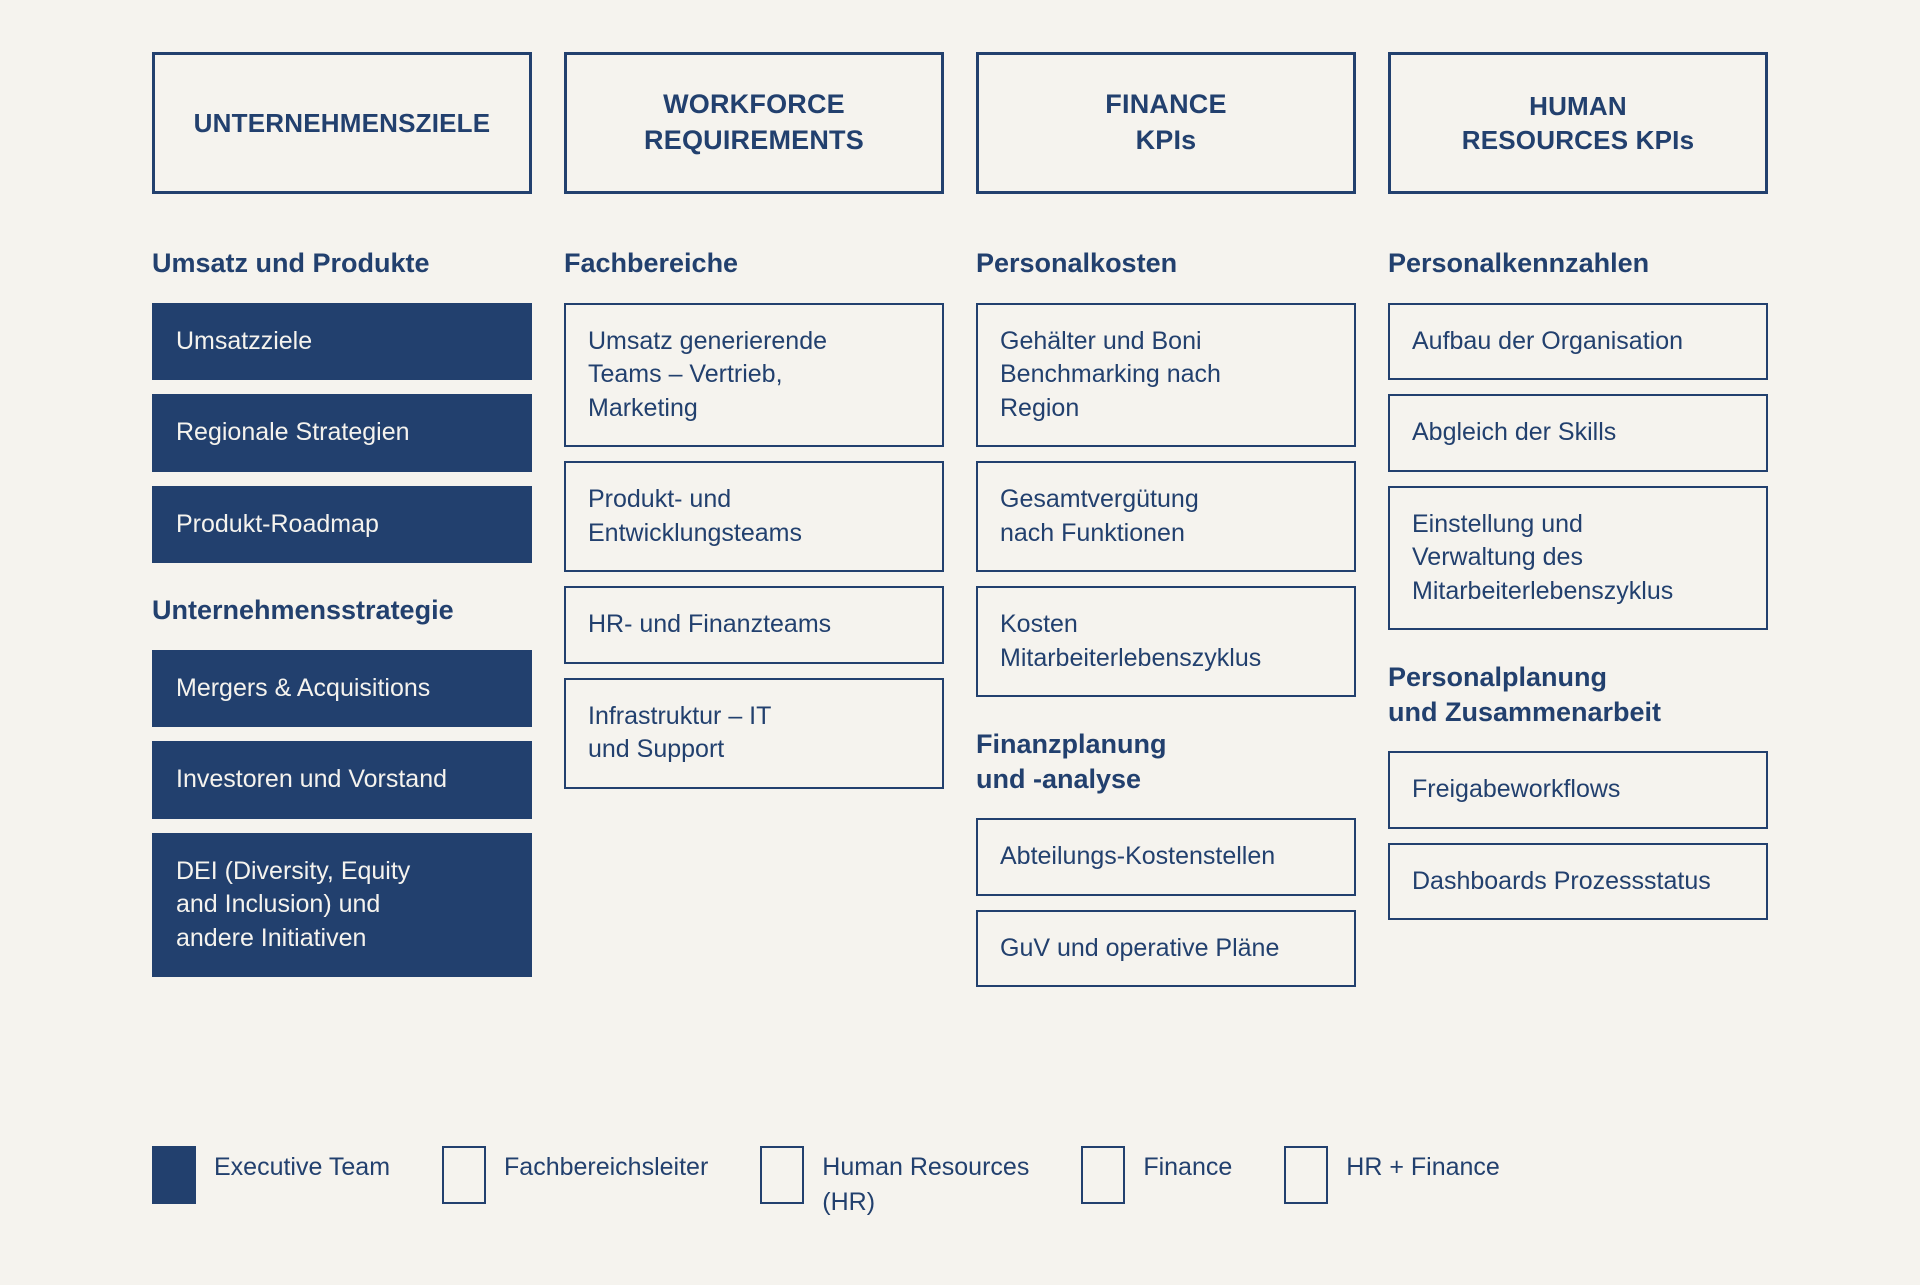 The height and width of the screenshot is (1285, 1920). I want to click on item-box: Produkt- und Entwicklungsteams, so click(754, 517).